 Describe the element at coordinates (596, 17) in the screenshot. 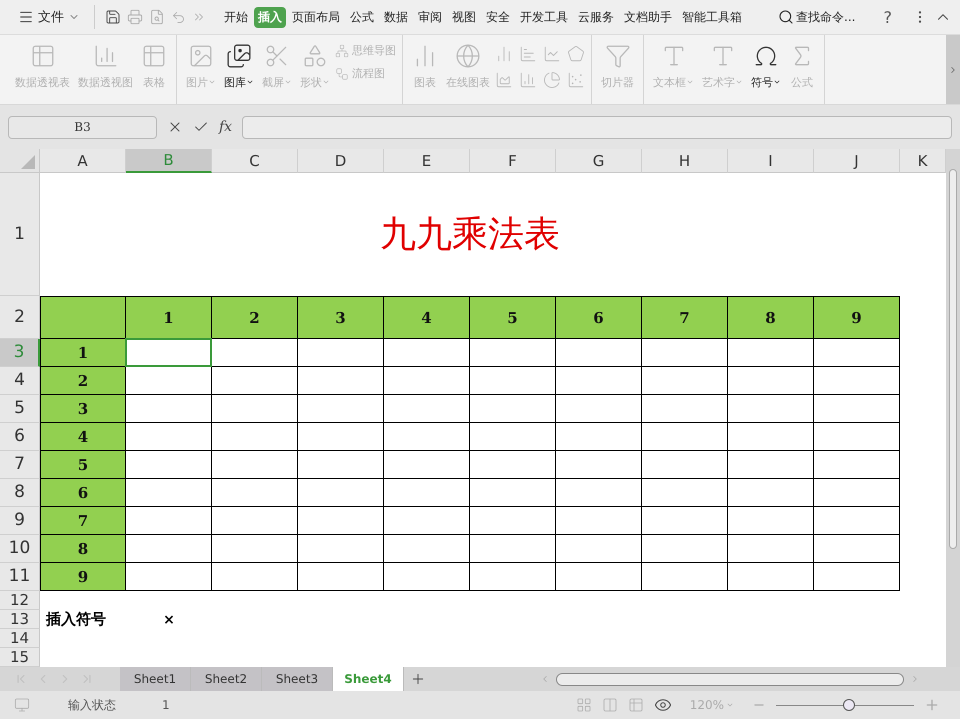

I see `menu-tab: 云服务` at that location.